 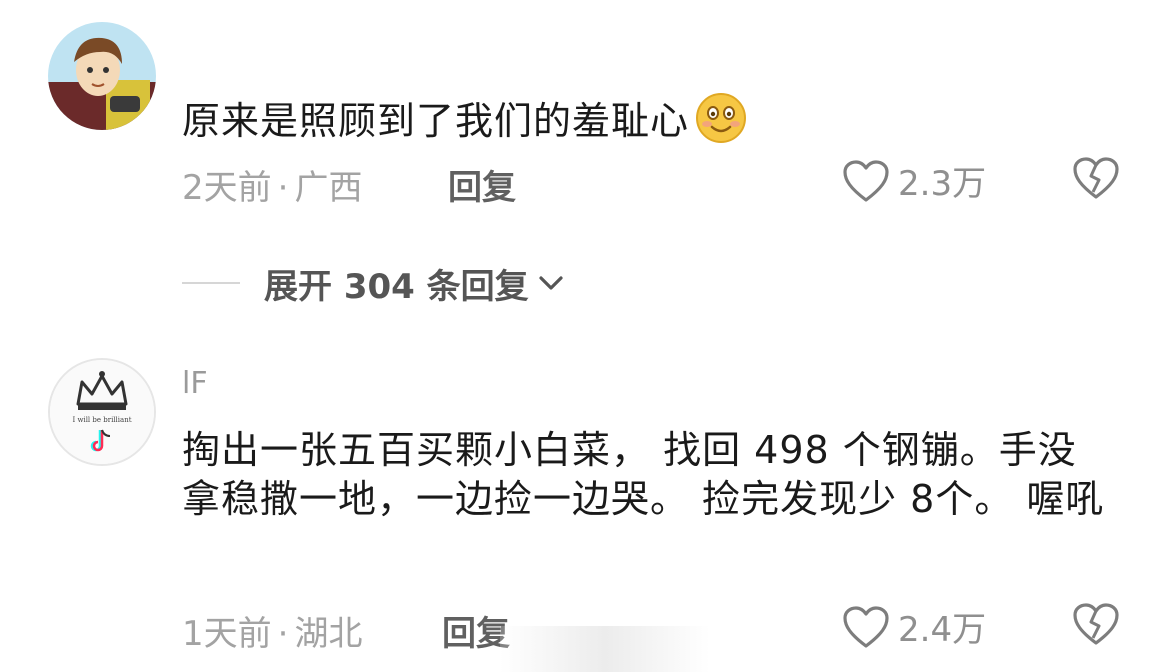 I want to click on crown-avatar-image: I will be brilliant, so click(x=102, y=412).